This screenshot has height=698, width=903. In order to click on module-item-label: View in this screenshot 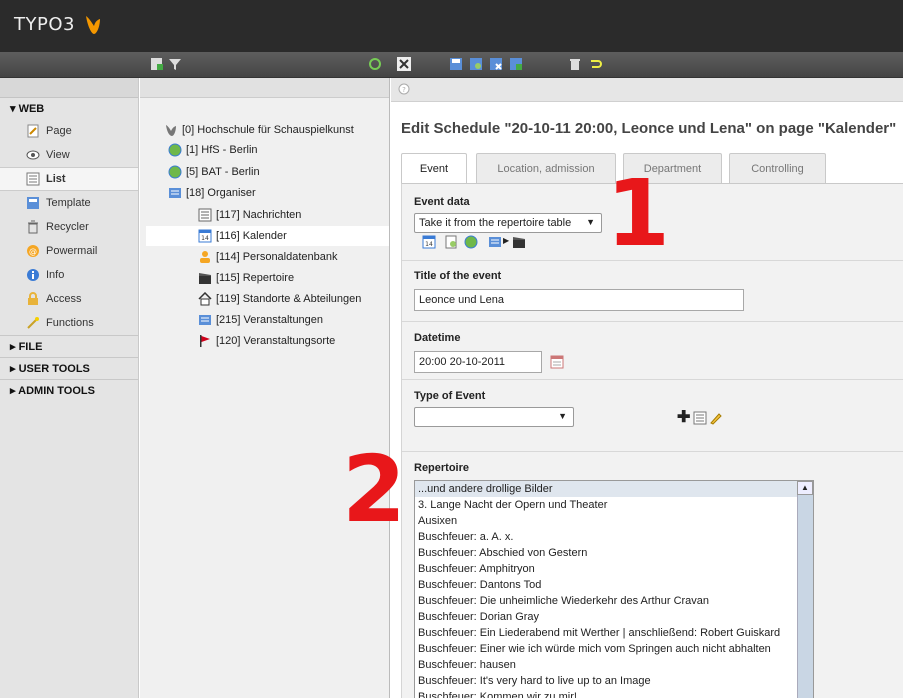, I will do `click(58, 155)`.